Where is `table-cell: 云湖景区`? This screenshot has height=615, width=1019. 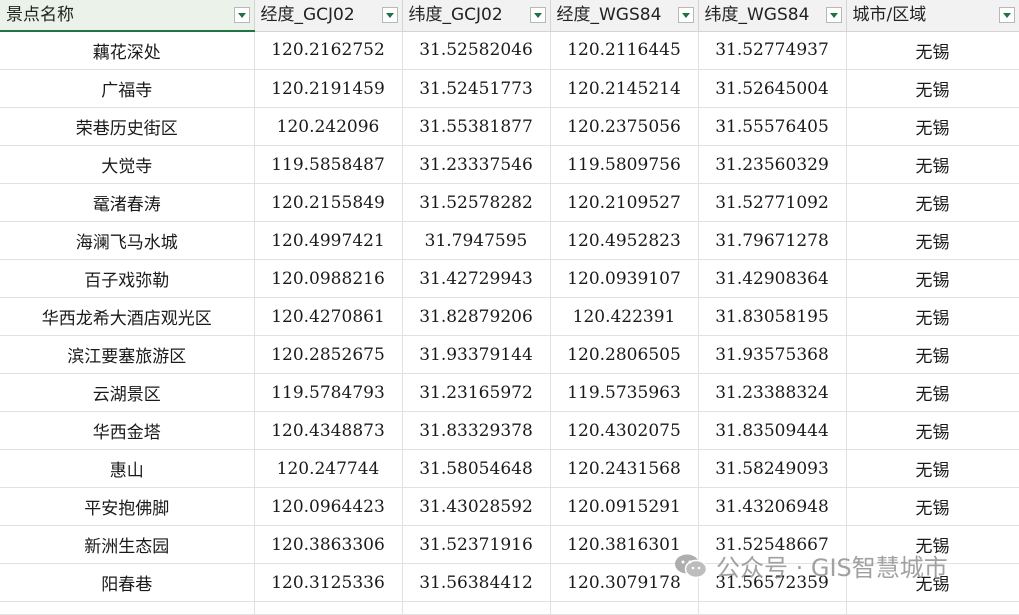
table-cell: 云湖景区 is located at coordinates (127, 392).